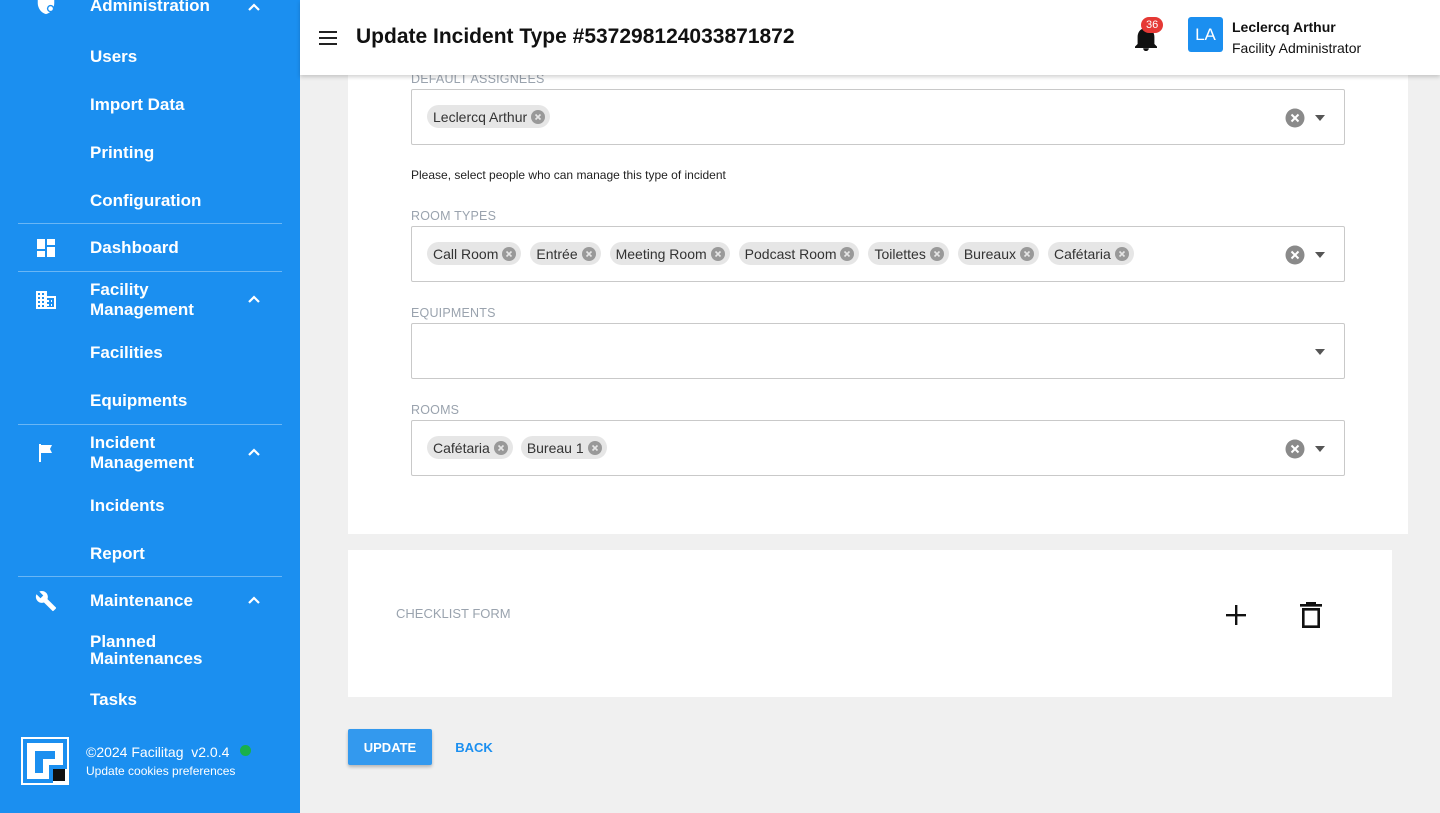 Image resolution: width=1440 pixels, height=813 pixels. What do you see at coordinates (146, 658) in the screenshot?
I see `sidebar-item-planned-maintenances-l2: Maintenances` at bounding box center [146, 658].